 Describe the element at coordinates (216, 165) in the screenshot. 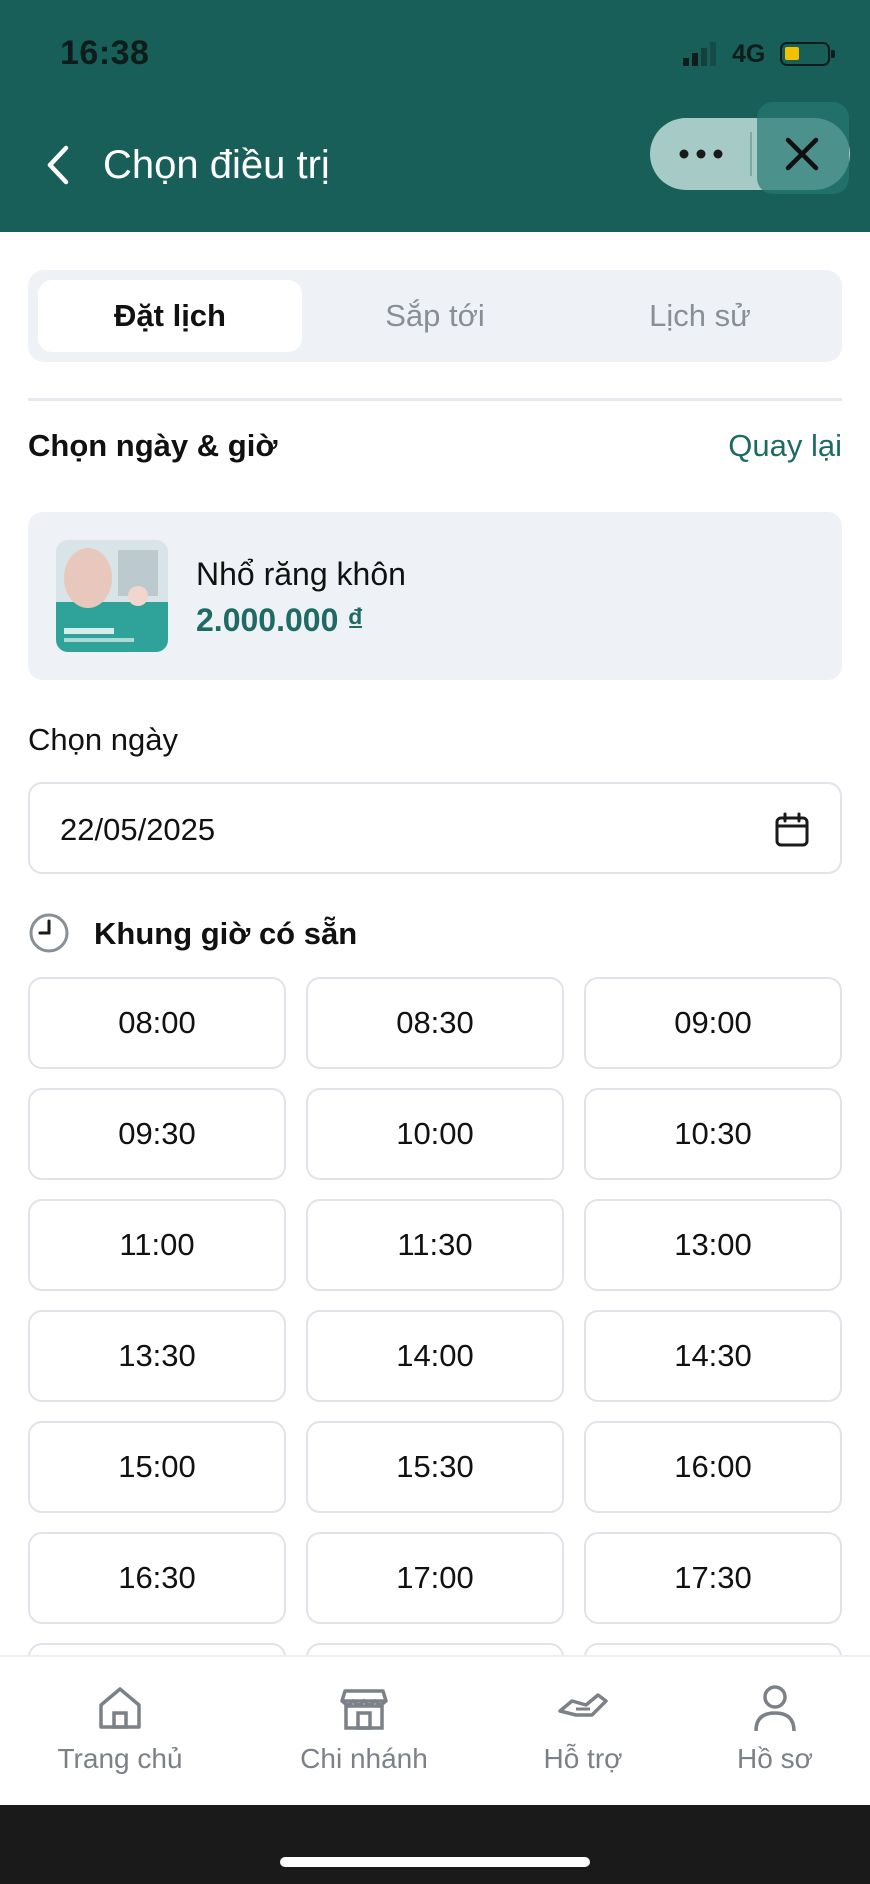

I see `page-title: Chọn điều trị` at that location.